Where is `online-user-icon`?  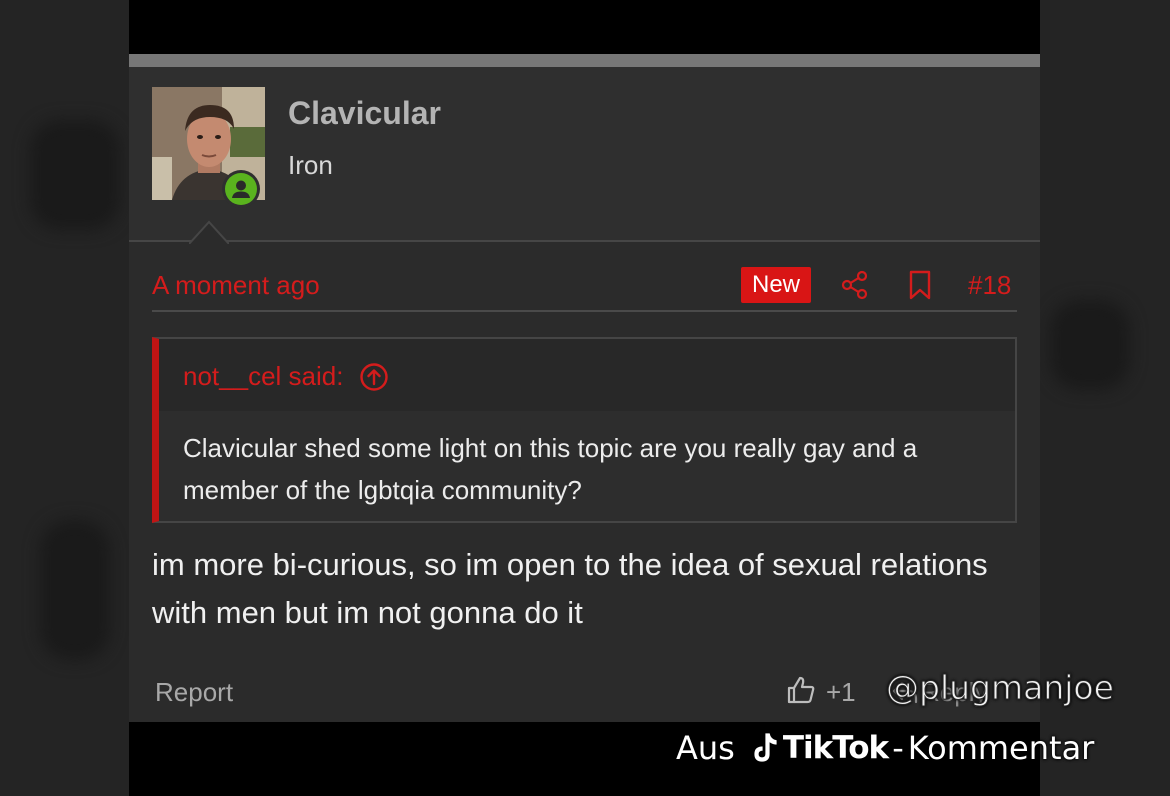 online-user-icon is located at coordinates (241, 189).